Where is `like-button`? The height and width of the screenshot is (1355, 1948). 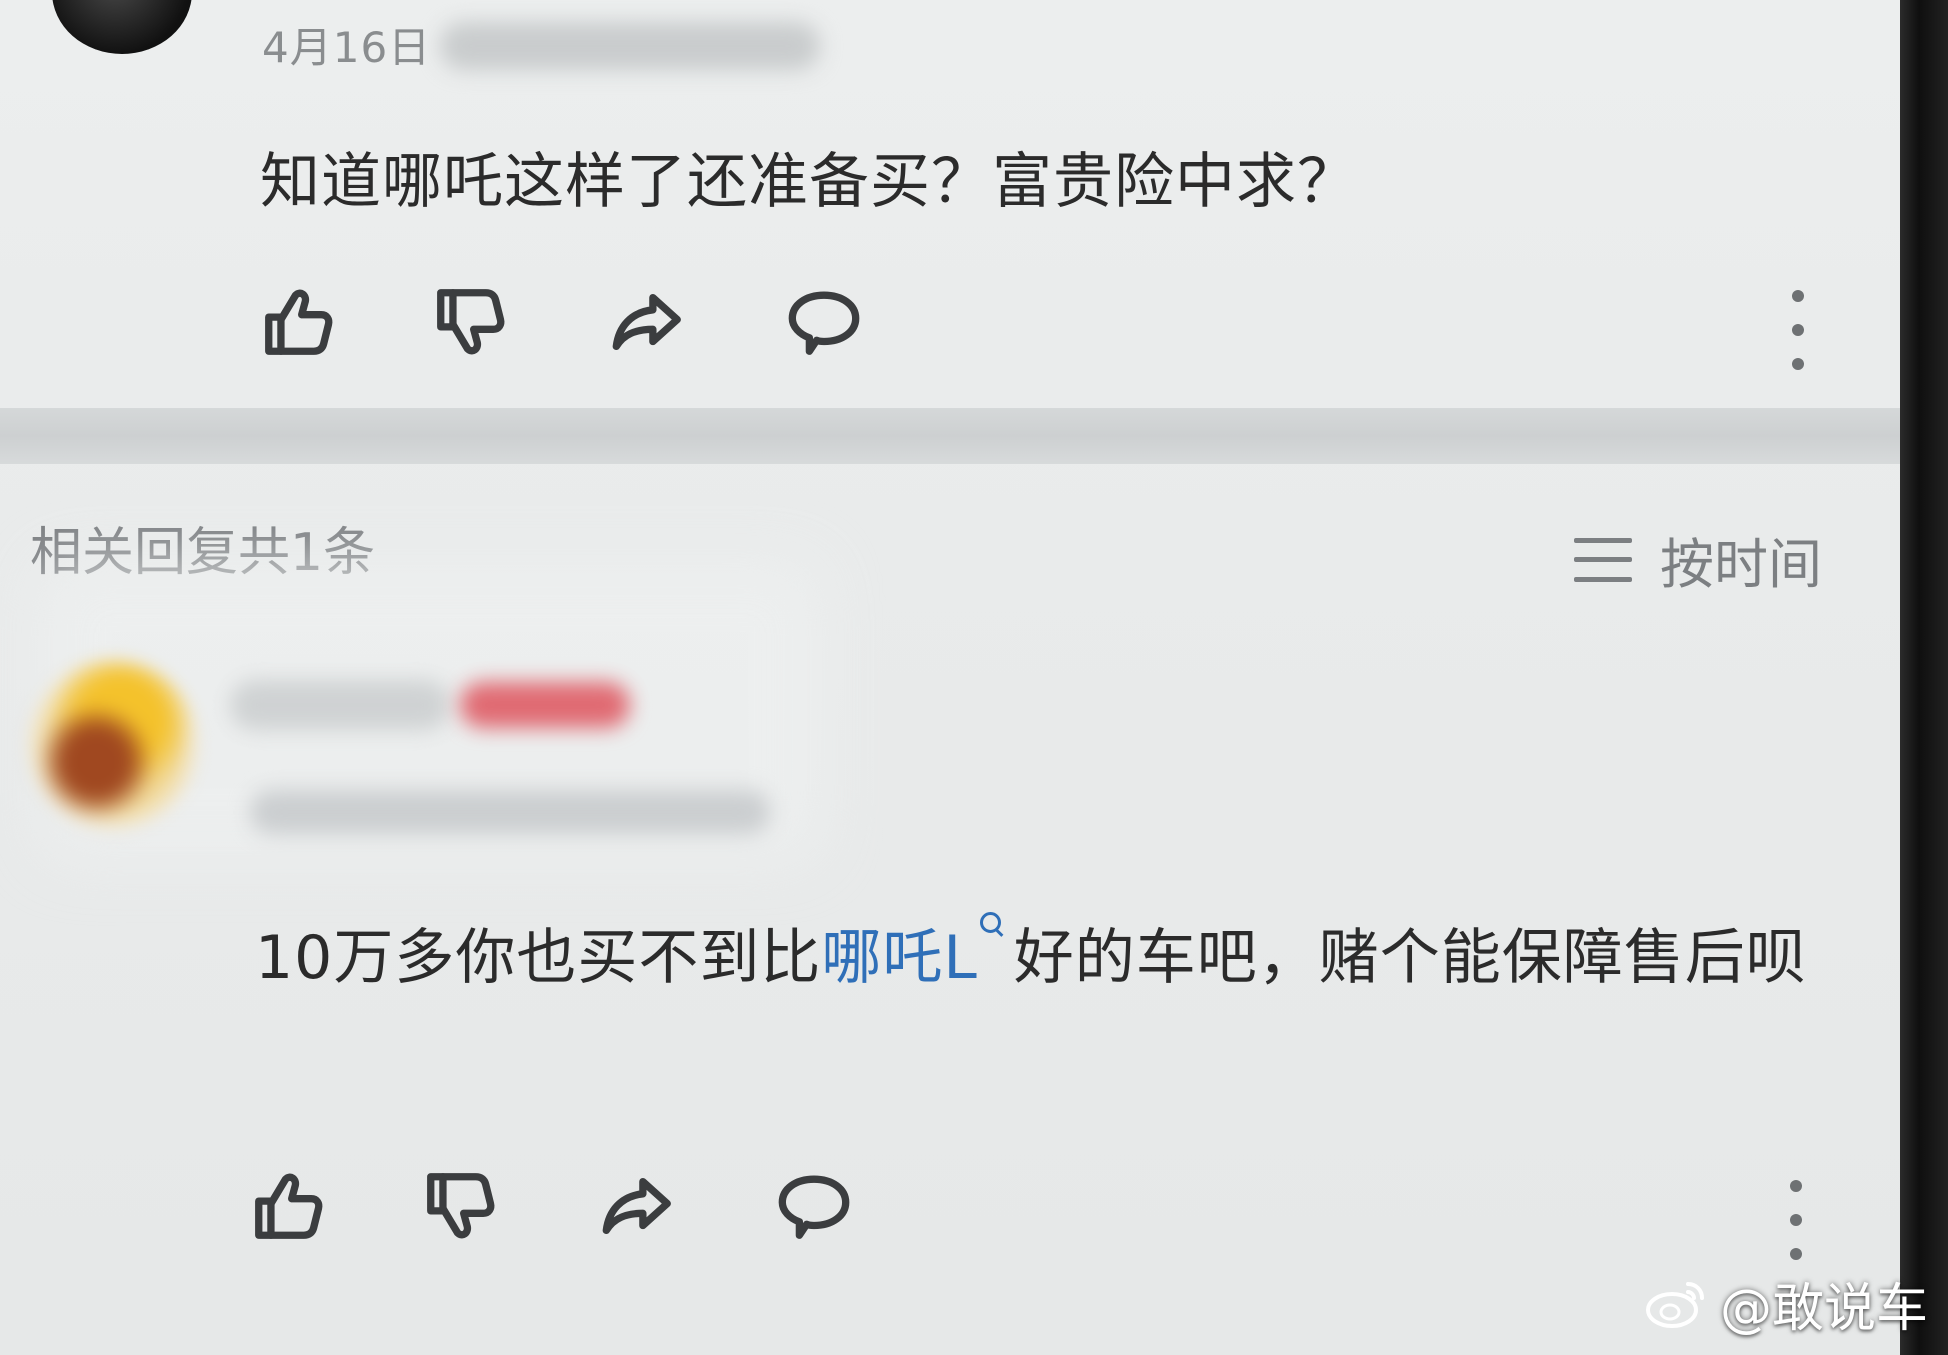
like-button is located at coordinates (298, 322).